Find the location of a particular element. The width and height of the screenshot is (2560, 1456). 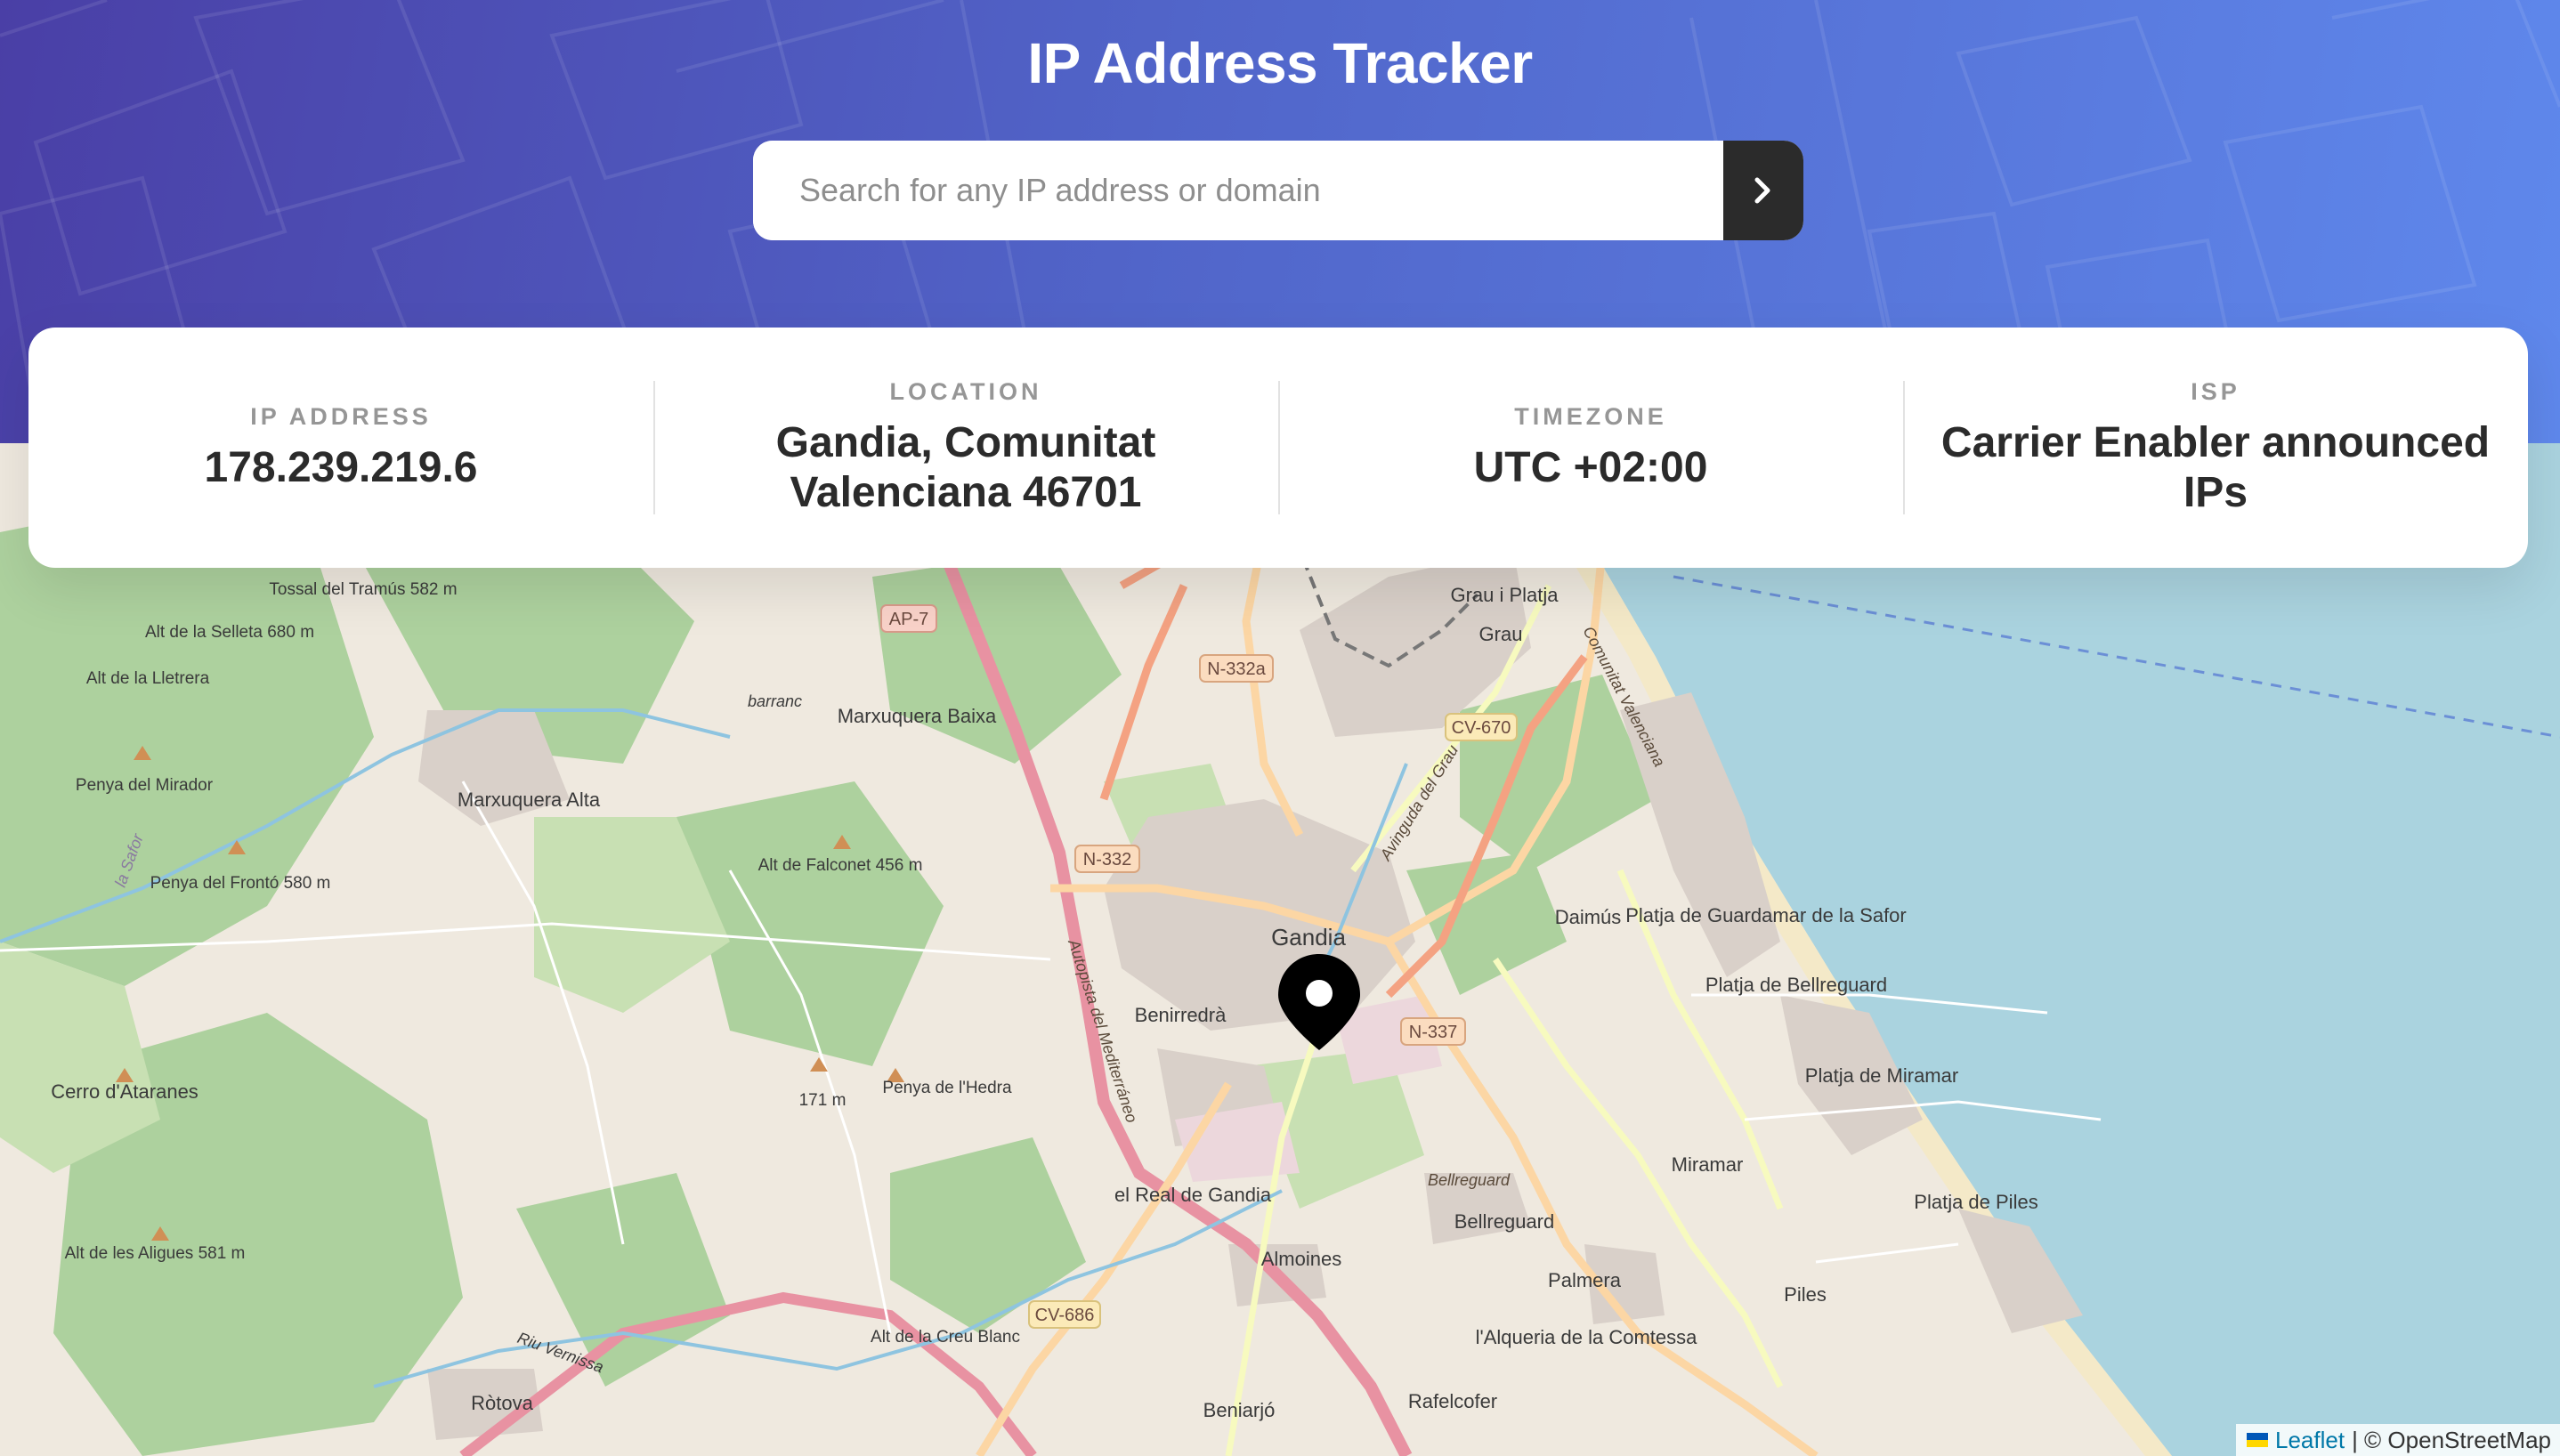

chevron-right-icon is located at coordinates (1762, 190).